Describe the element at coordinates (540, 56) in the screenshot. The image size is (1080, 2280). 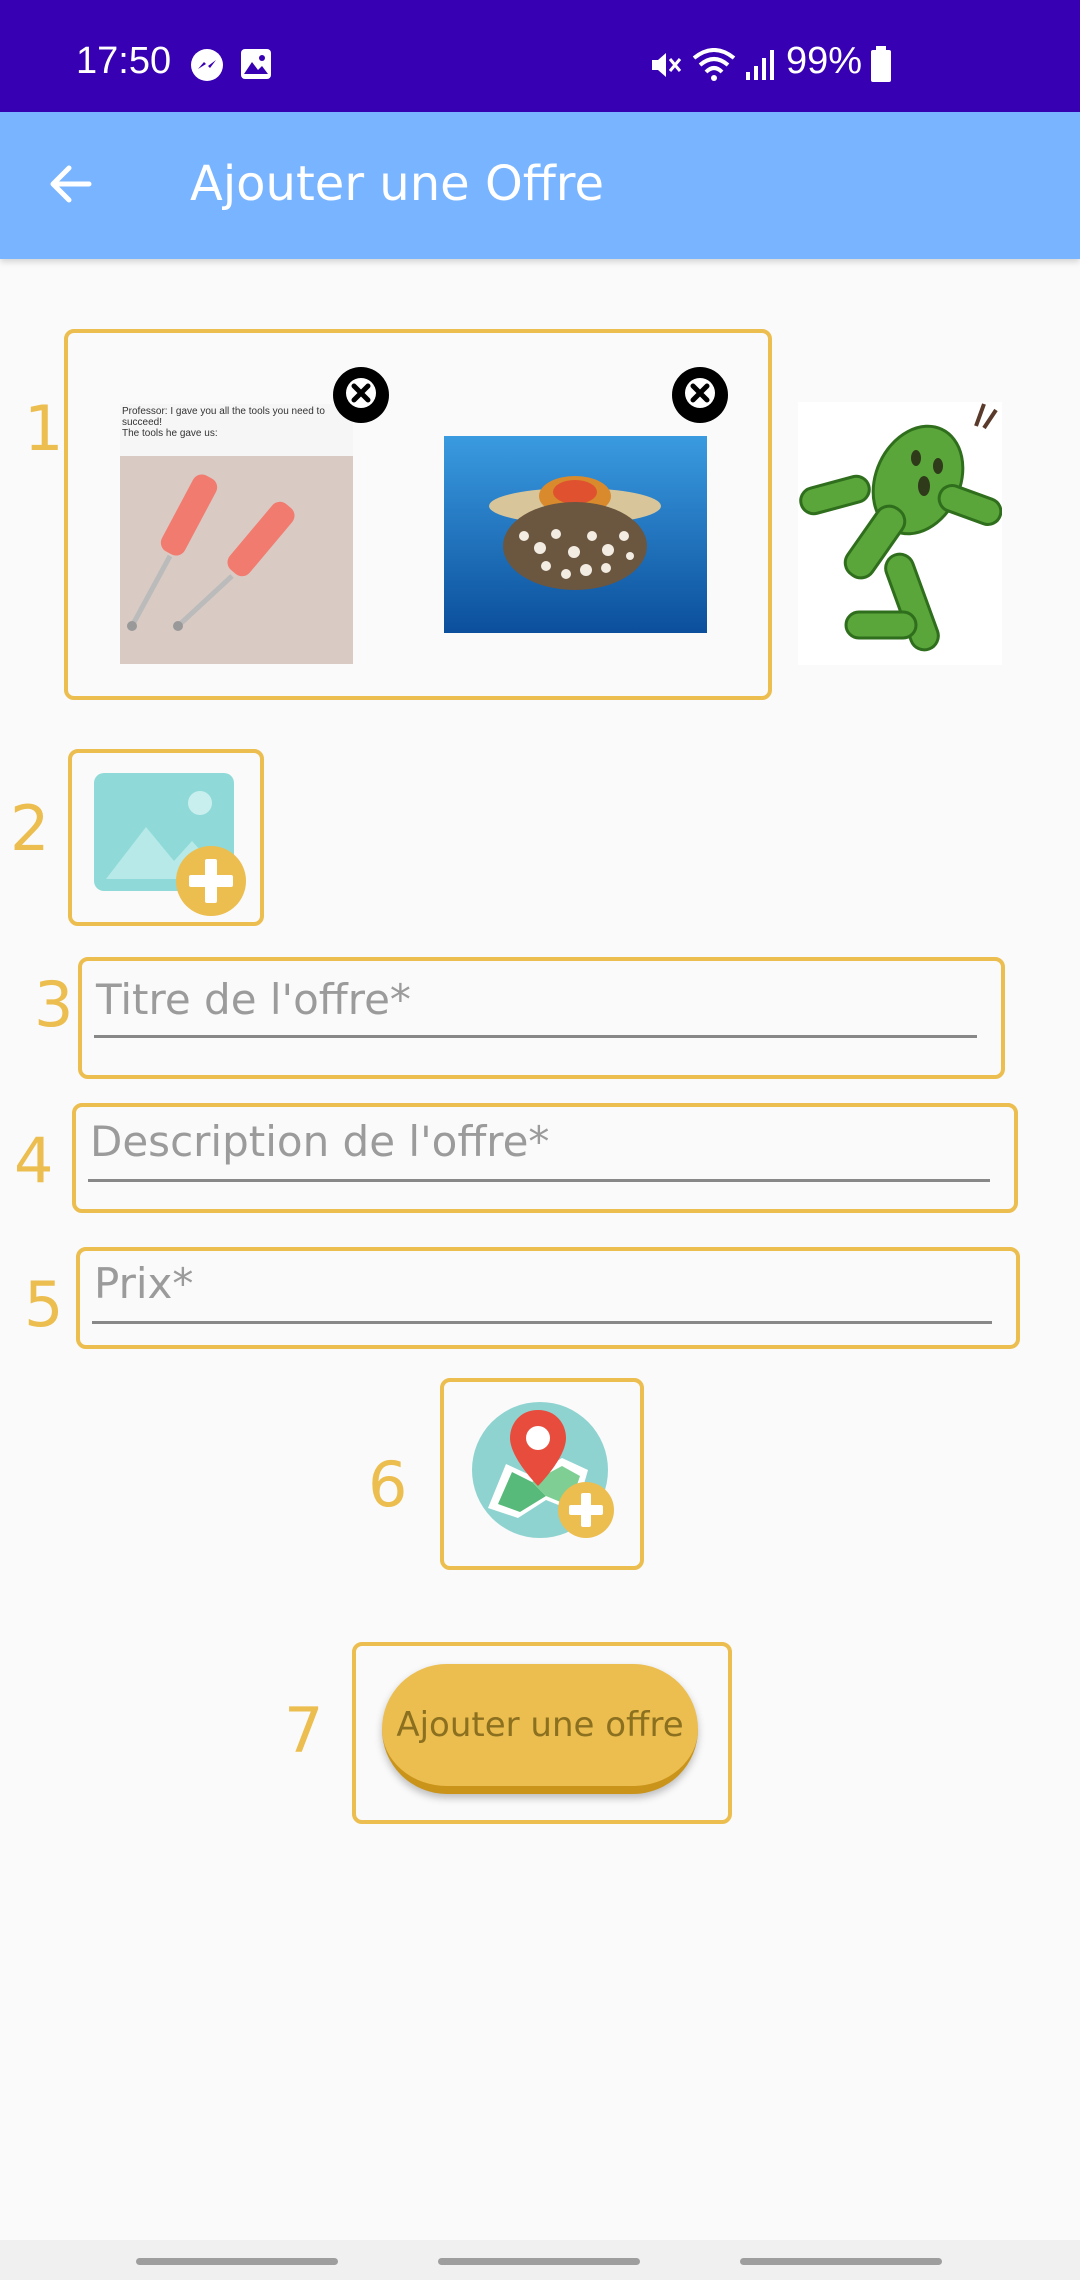
I see `status-bar: 17:50 99%` at that location.